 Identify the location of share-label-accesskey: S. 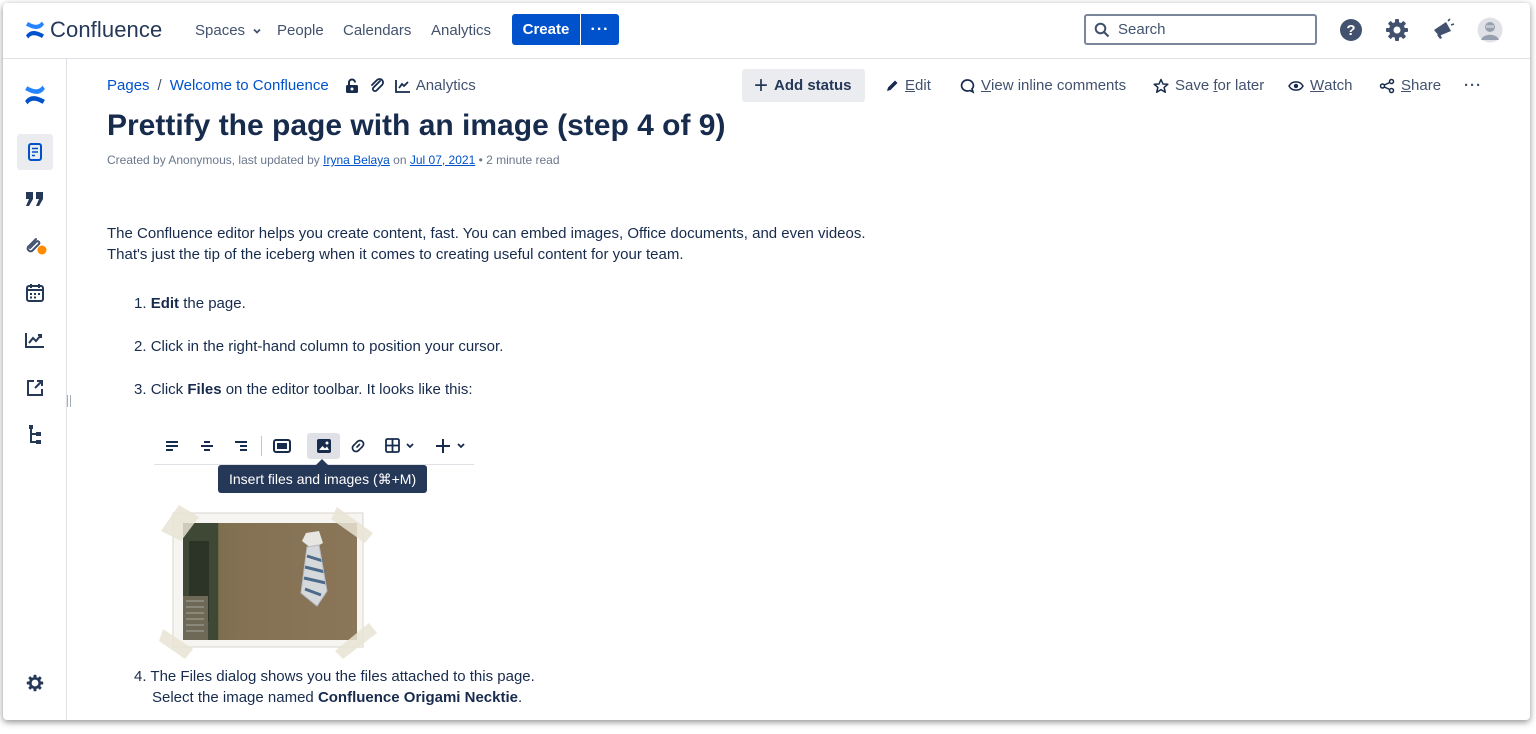
(1406, 85).